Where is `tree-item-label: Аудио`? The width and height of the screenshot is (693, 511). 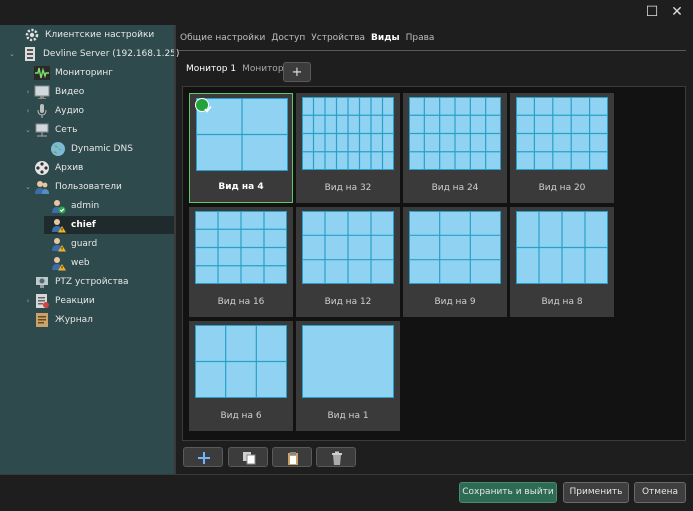 tree-item-label: Аудио is located at coordinates (70, 111).